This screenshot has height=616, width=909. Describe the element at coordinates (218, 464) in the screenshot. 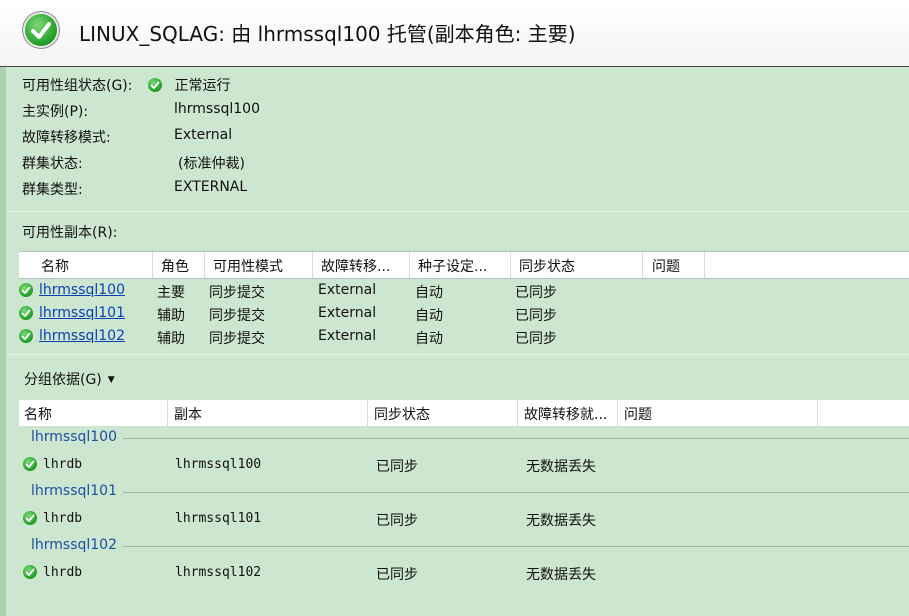

I see `db-replica: lhrmssql100` at that location.